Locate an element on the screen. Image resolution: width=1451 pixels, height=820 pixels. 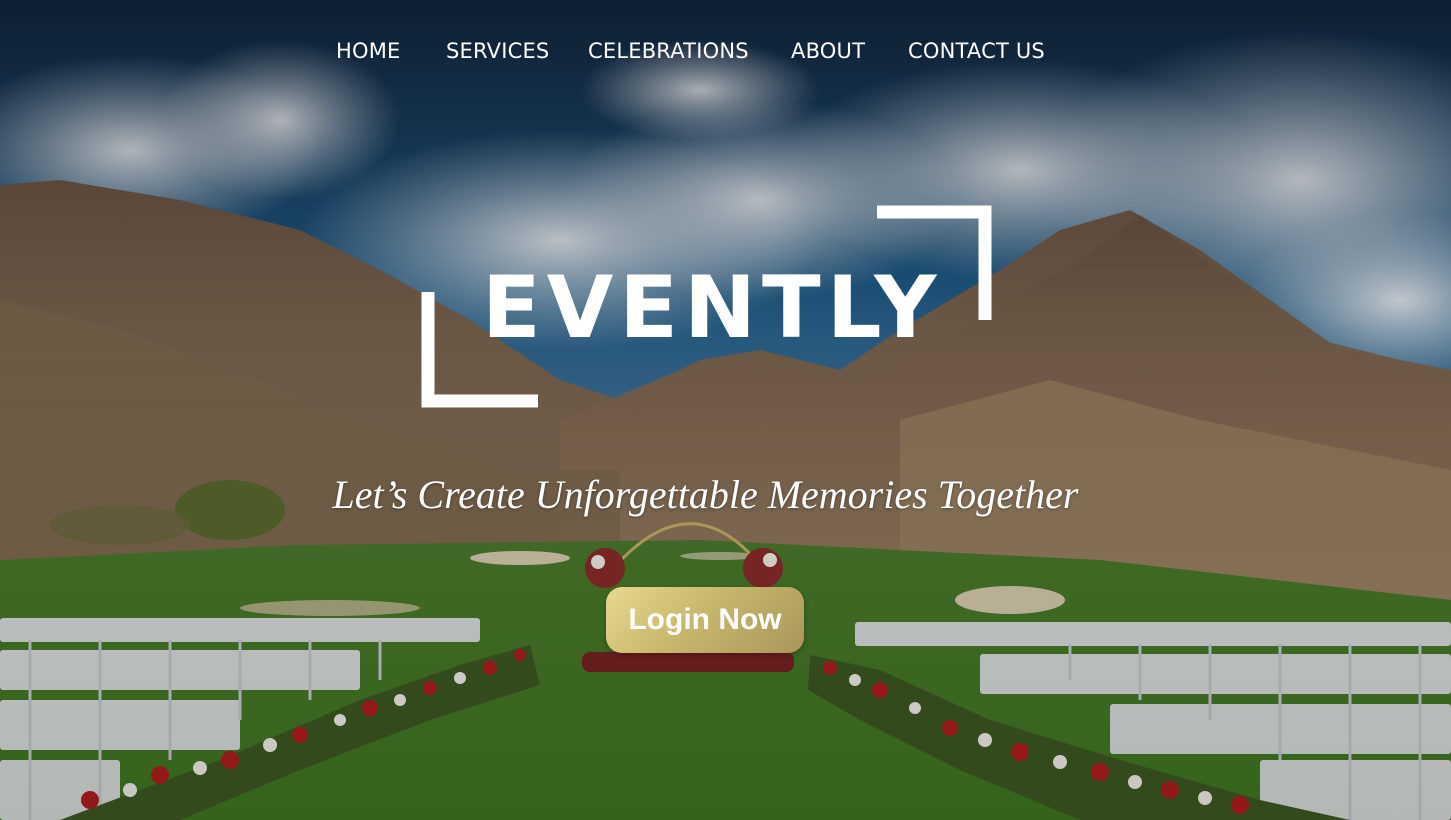
nav-contact-us-link: CONTACT US is located at coordinates (976, 51).